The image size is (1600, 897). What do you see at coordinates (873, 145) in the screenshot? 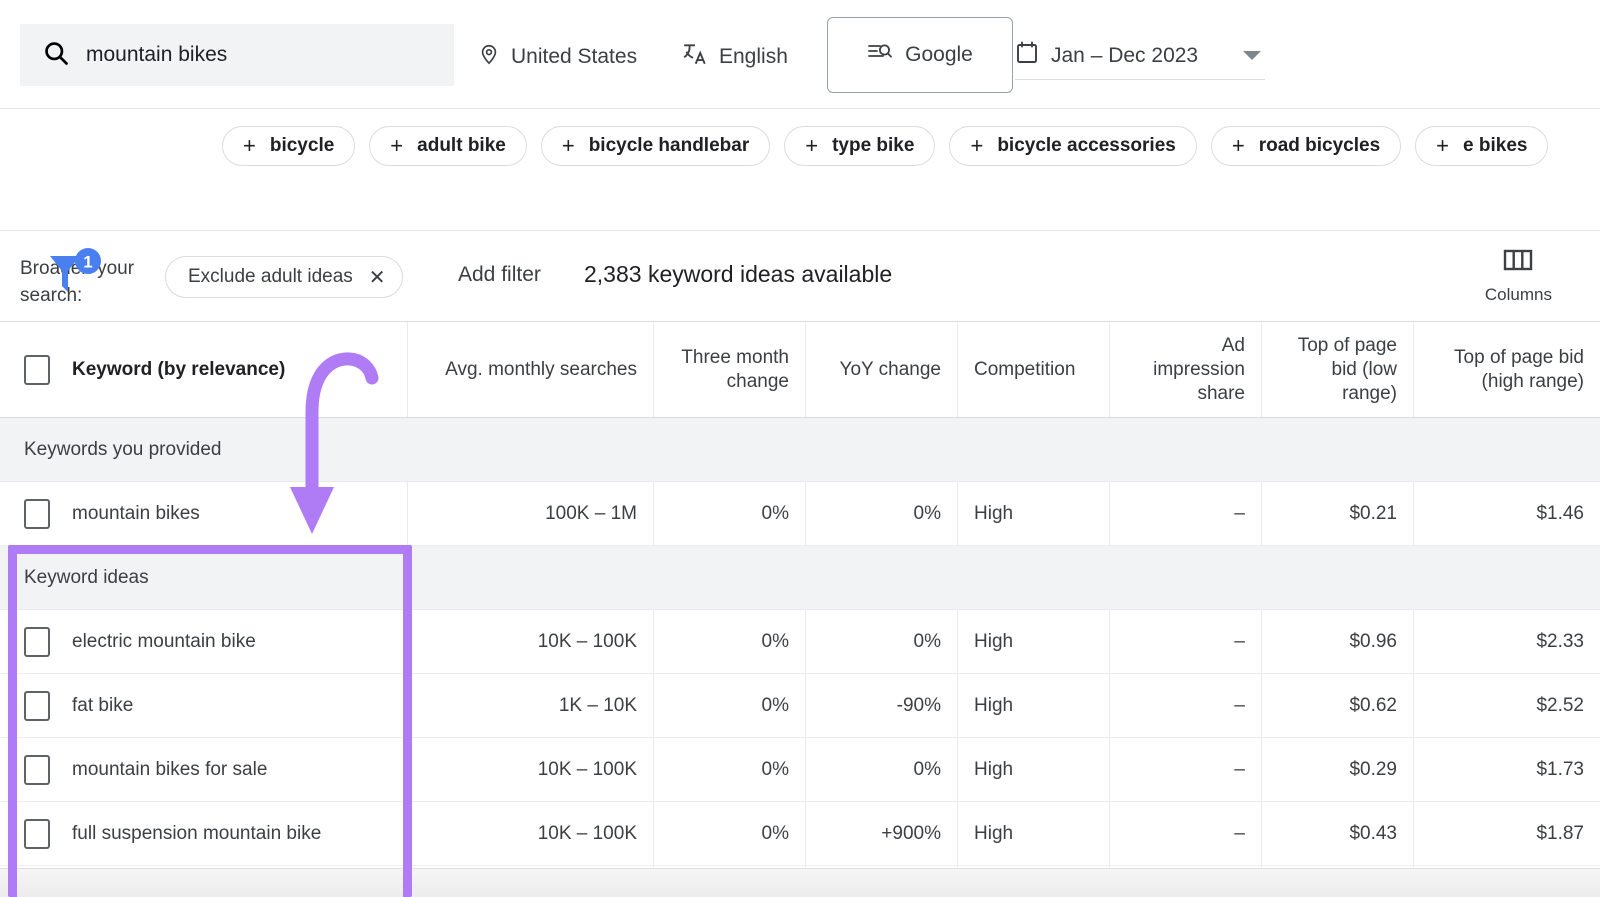
I see `broaden-chip-label: type bike` at bounding box center [873, 145].